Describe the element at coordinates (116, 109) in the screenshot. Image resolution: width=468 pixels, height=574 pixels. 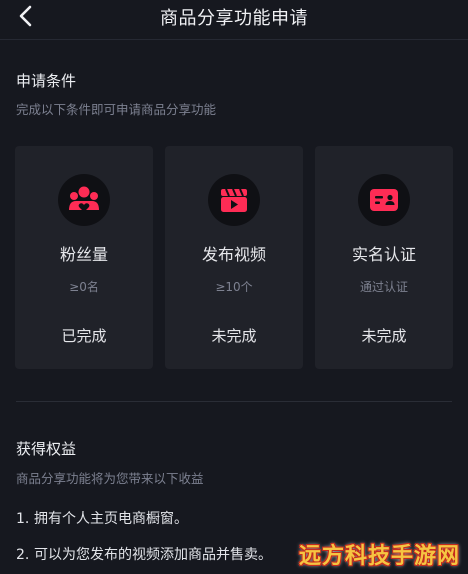
I see `conditions-subtitle: 完成以下条件即可申请商品分享功能` at that location.